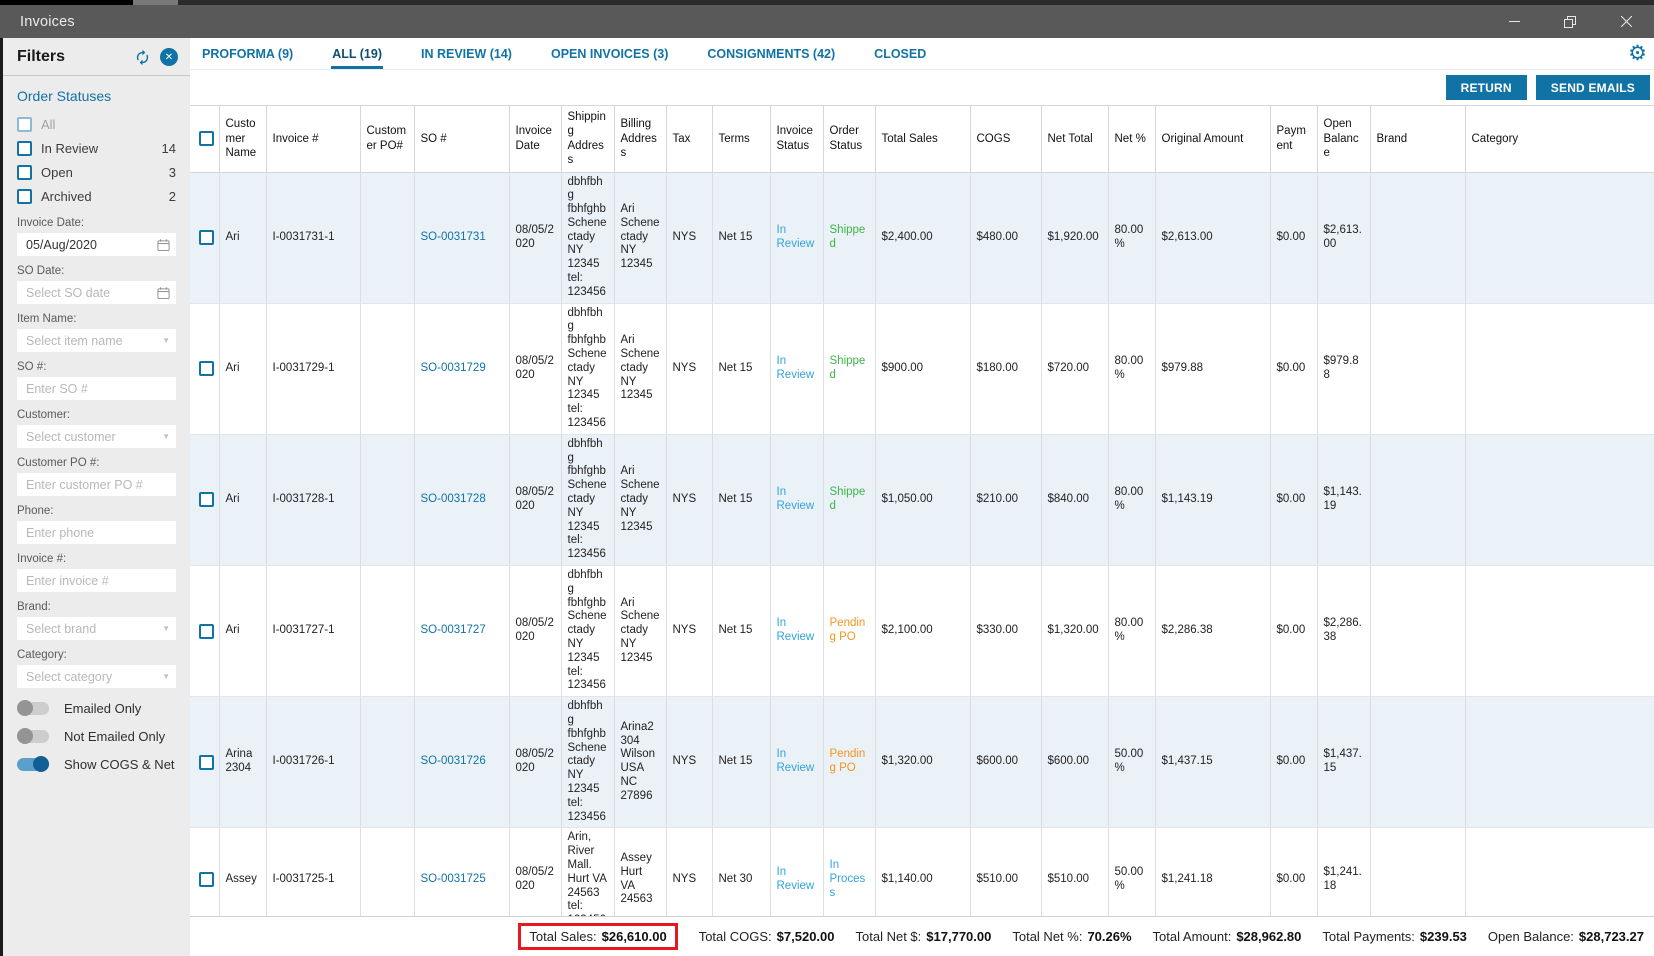 The height and width of the screenshot is (956, 1654). What do you see at coordinates (1132, 500) in the screenshot?
I see `cell-net-pct: 80.00%` at bounding box center [1132, 500].